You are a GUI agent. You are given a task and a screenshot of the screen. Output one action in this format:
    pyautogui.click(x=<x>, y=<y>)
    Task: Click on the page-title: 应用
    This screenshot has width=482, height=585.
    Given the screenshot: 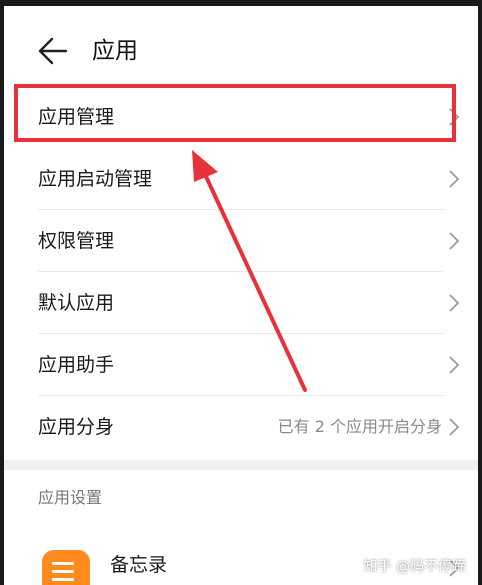 What is the action you would take?
    pyautogui.click(x=115, y=51)
    